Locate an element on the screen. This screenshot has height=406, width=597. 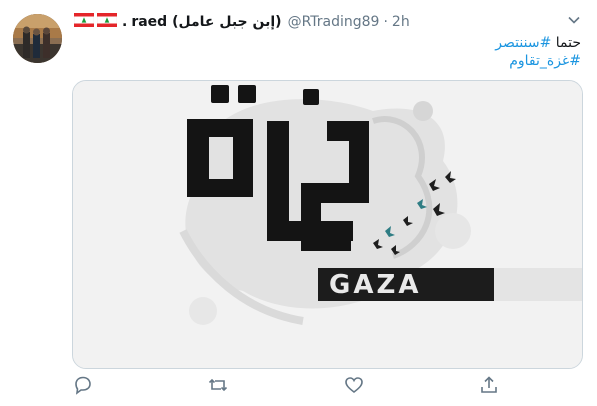
gaza-english-title: GAZA is located at coordinates (375, 285).